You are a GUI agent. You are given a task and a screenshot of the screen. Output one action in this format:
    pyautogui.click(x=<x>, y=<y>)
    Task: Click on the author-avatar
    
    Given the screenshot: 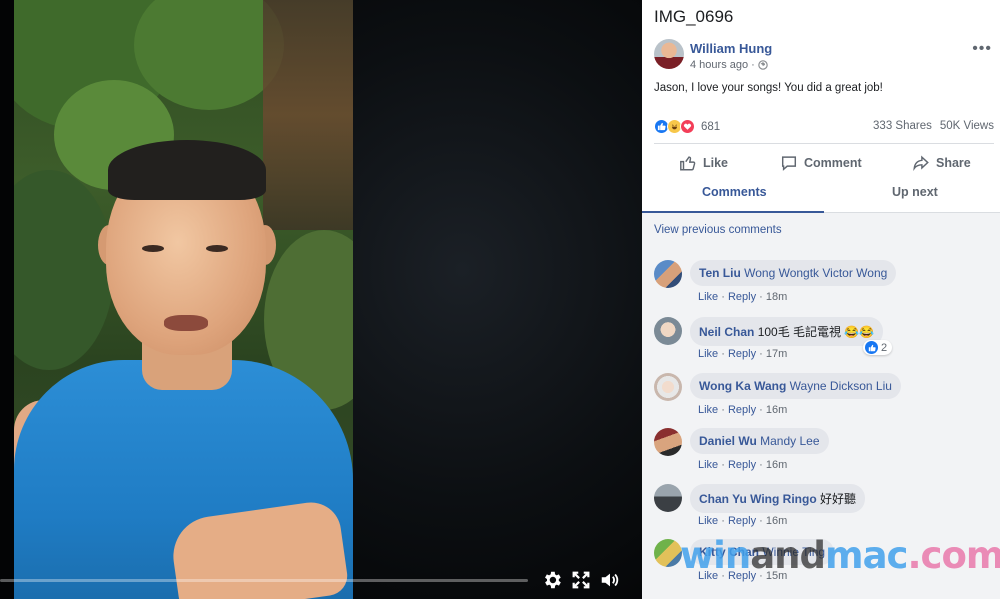 What is the action you would take?
    pyautogui.click(x=669, y=54)
    